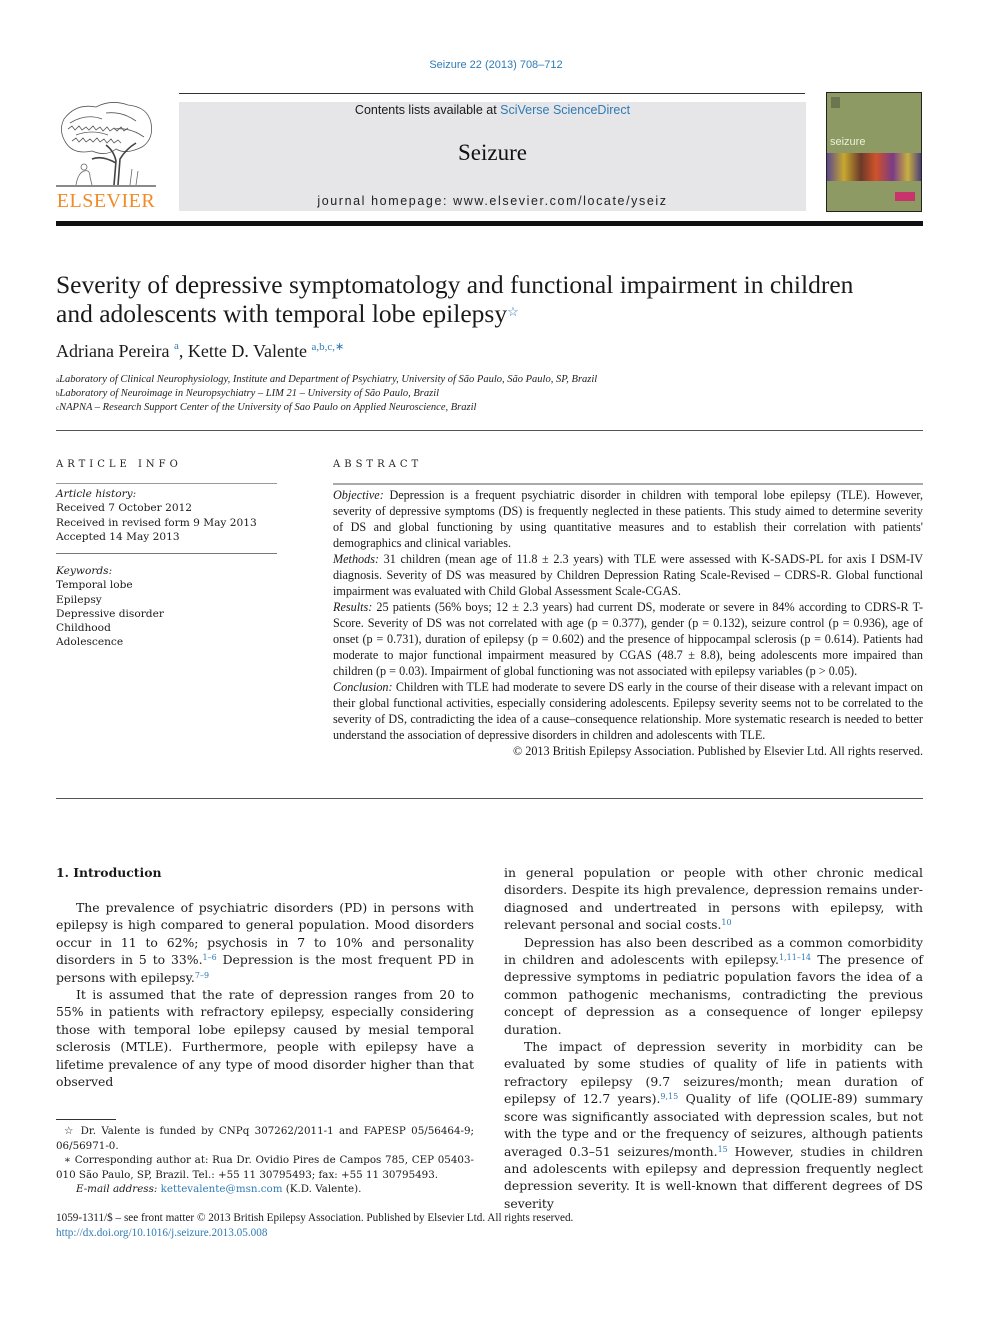  Describe the element at coordinates (496, 65) in the screenshot. I see `journal-citation-link: Seizure 22 (2013) 708–712` at that location.